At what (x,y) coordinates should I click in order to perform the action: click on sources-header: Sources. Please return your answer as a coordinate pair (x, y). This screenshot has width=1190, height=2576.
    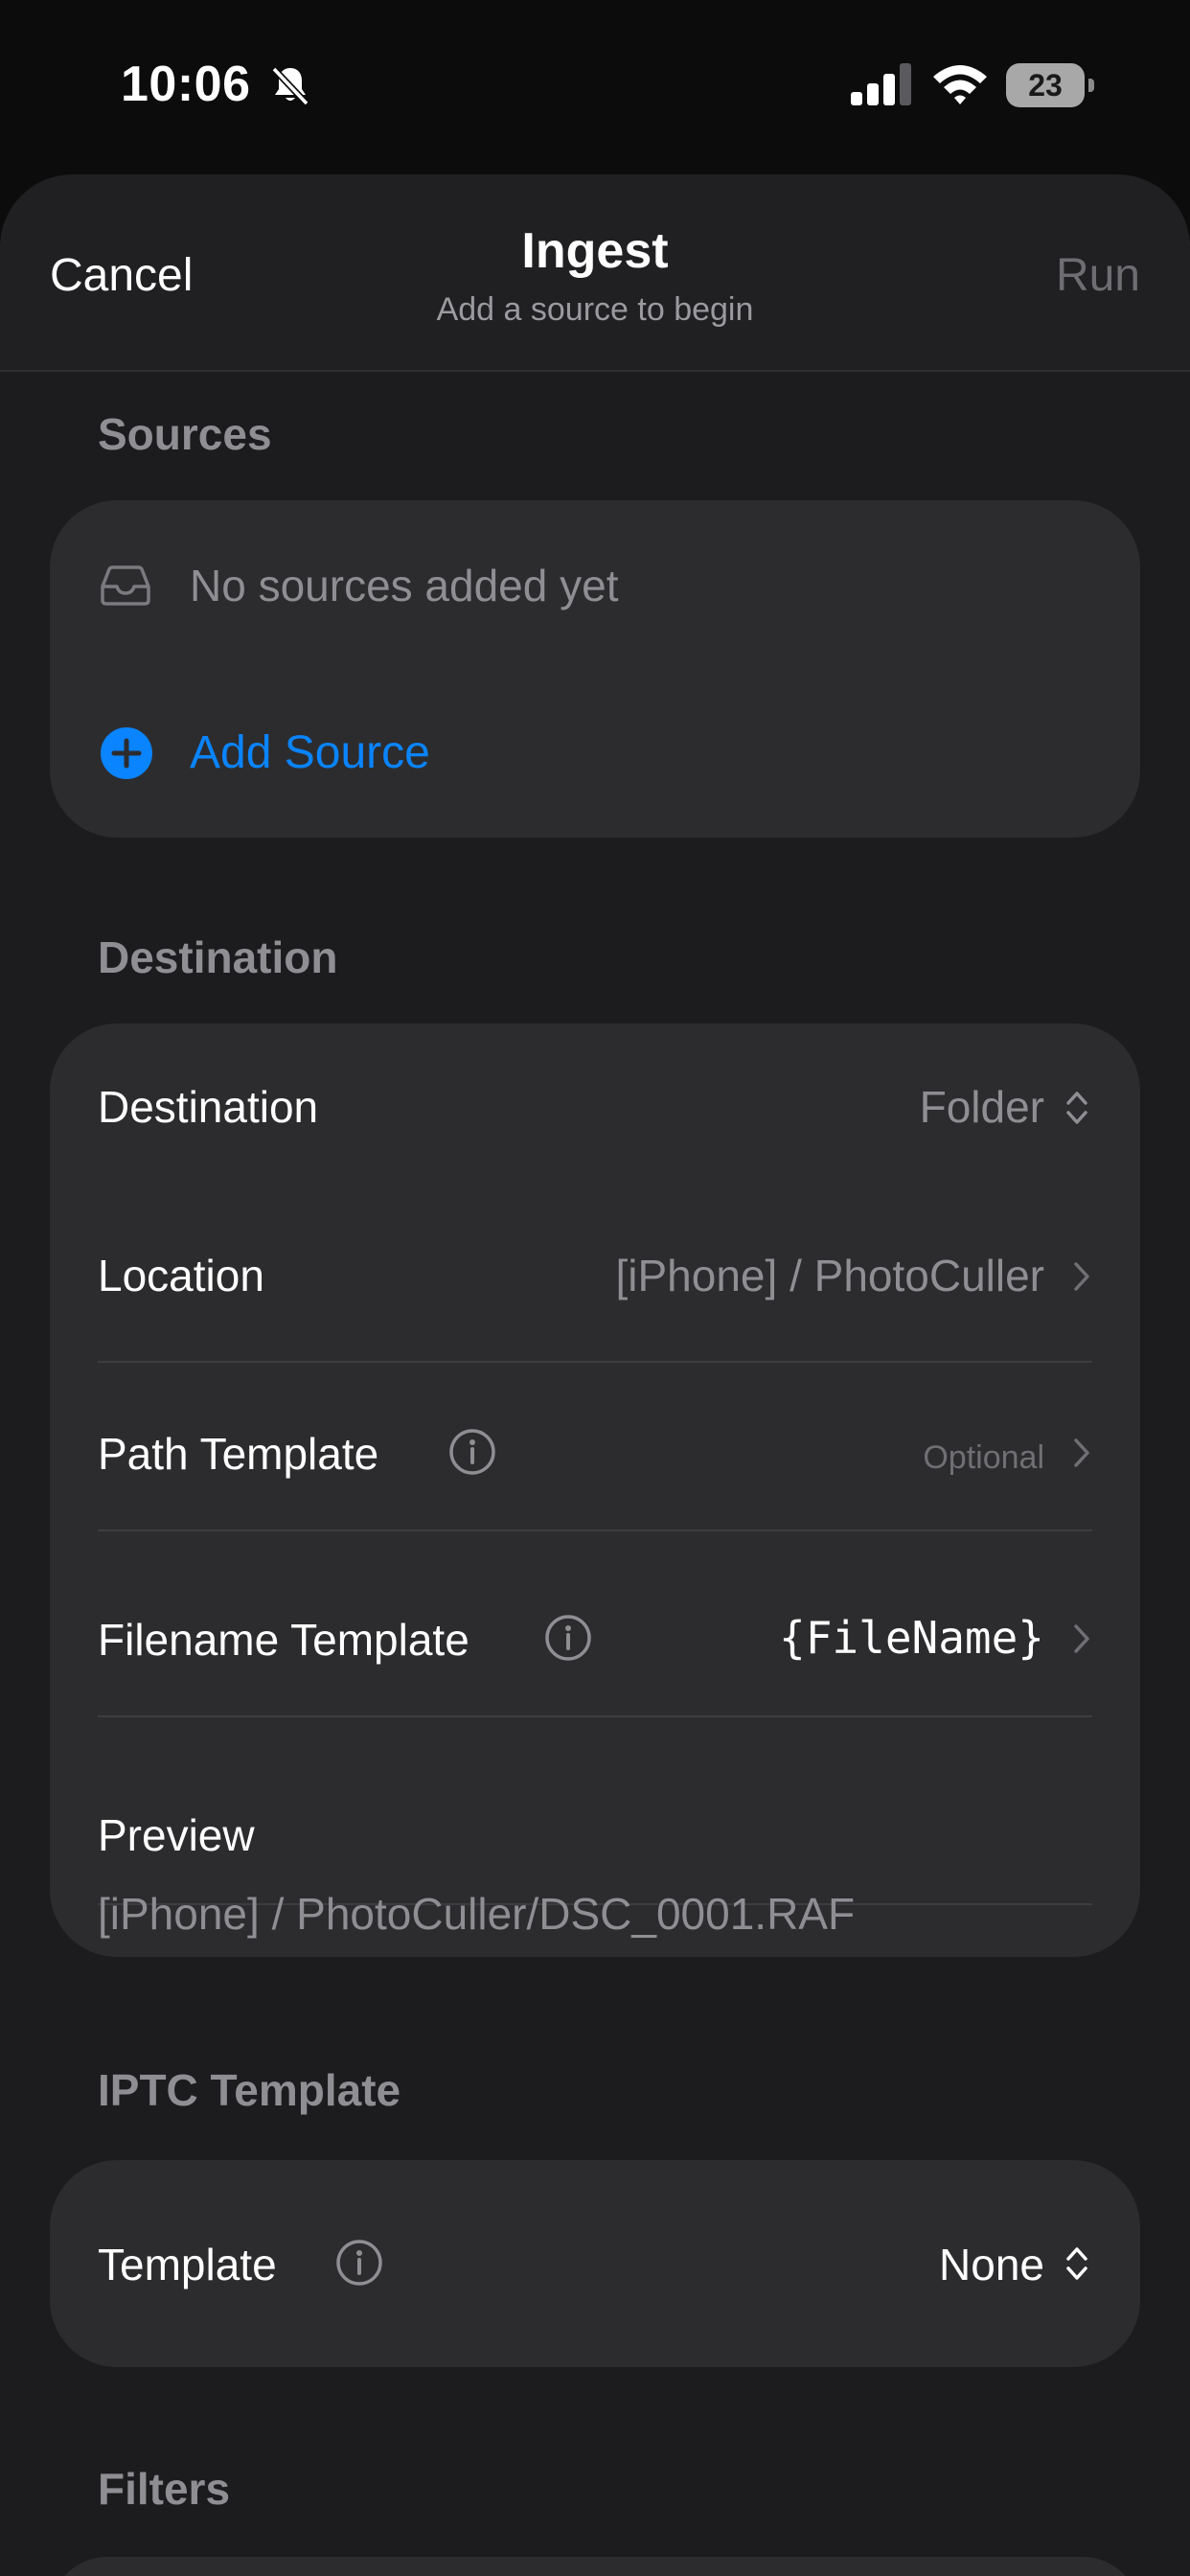
    Looking at the image, I should click on (185, 434).